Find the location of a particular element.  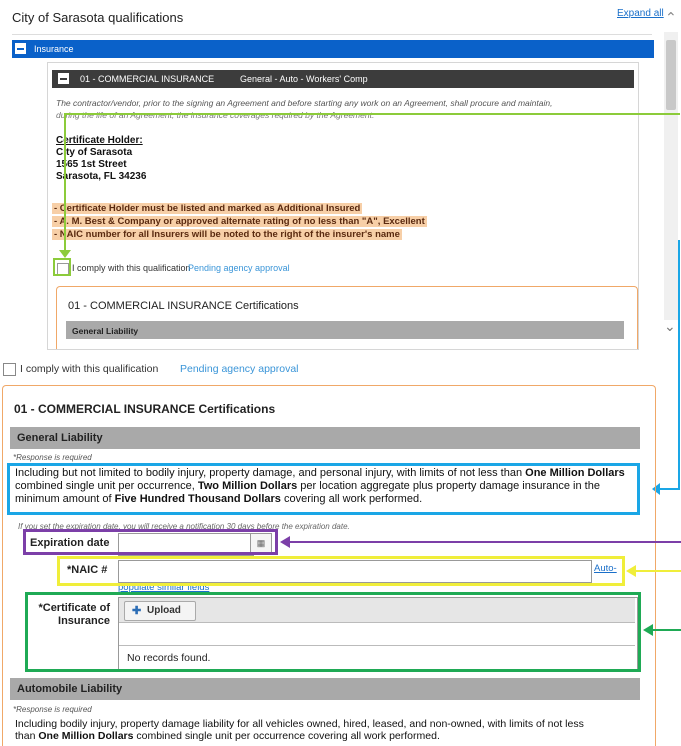

chevron-up-icon: ⌄ is located at coordinates (671, 16).